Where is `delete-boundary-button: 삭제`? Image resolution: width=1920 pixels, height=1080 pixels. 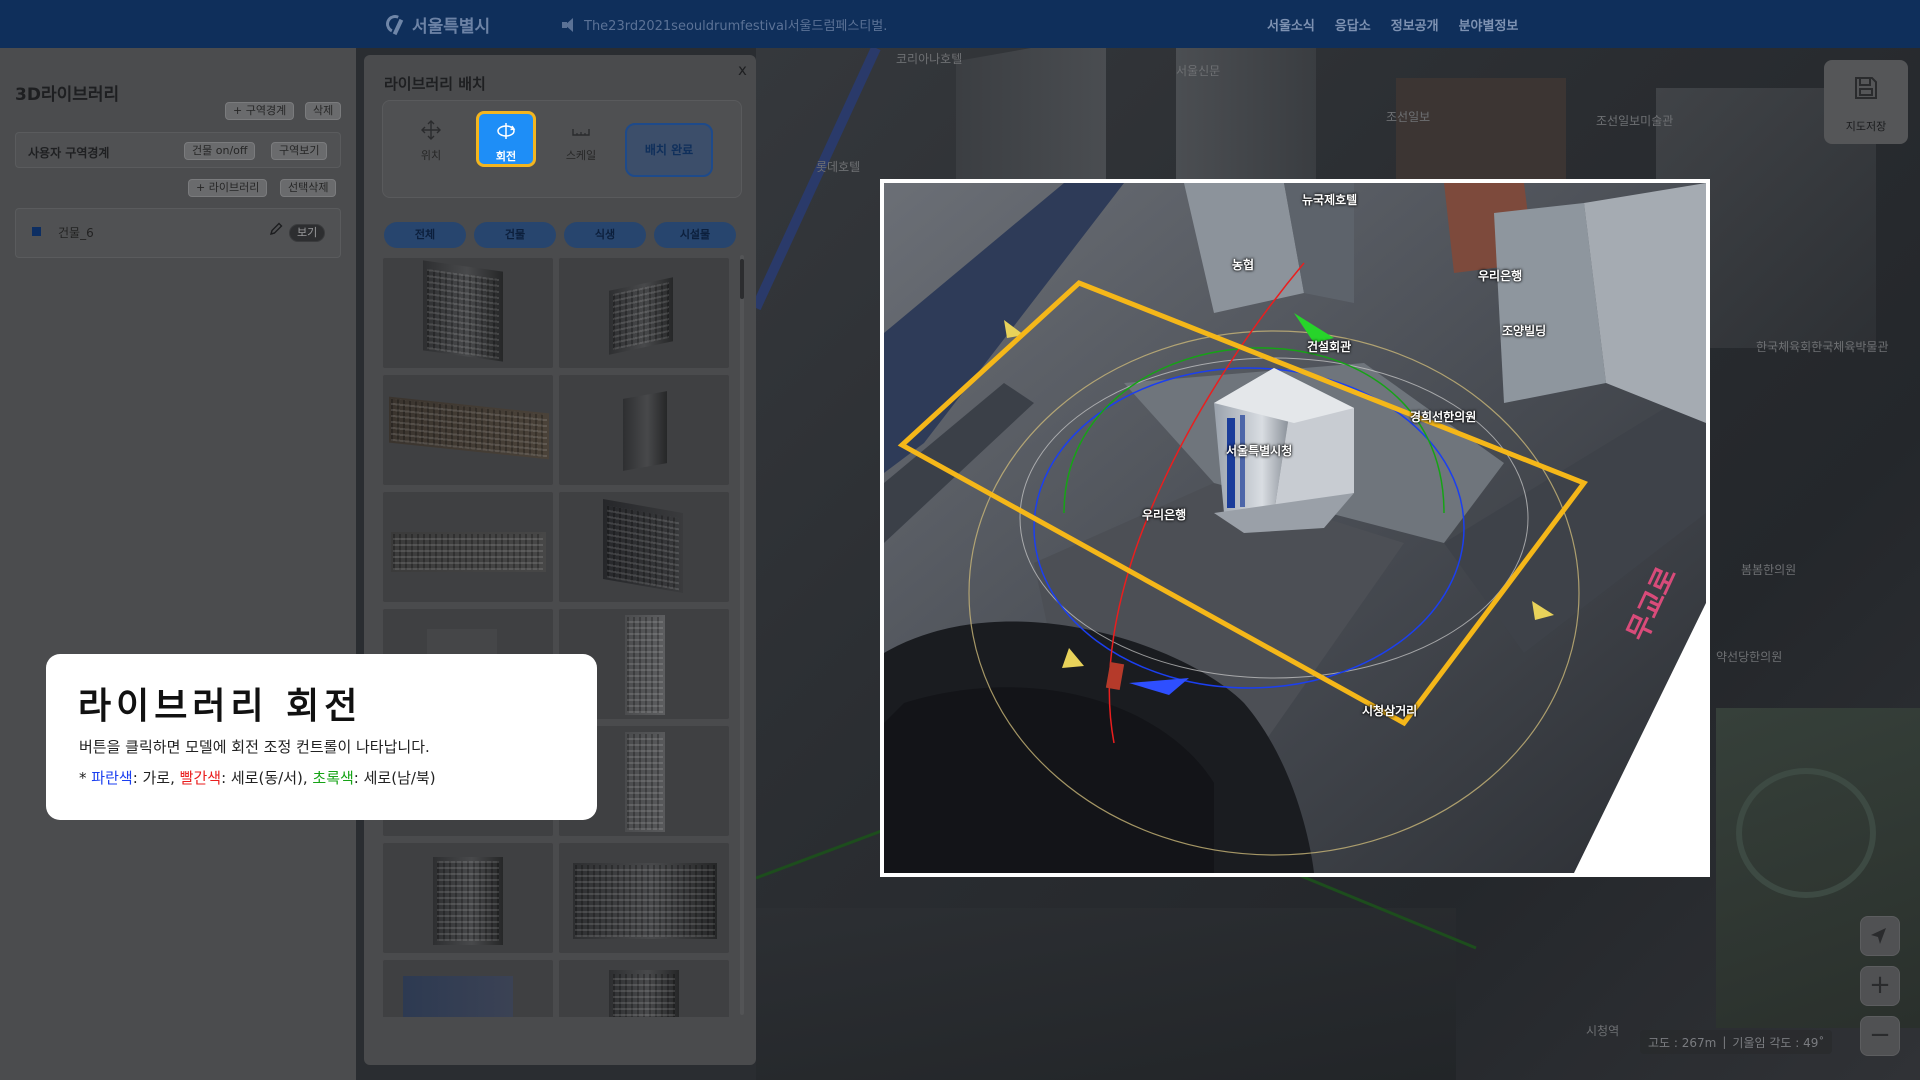
delete-boundary-button: 삭제 is located at coordinates (323, 111).